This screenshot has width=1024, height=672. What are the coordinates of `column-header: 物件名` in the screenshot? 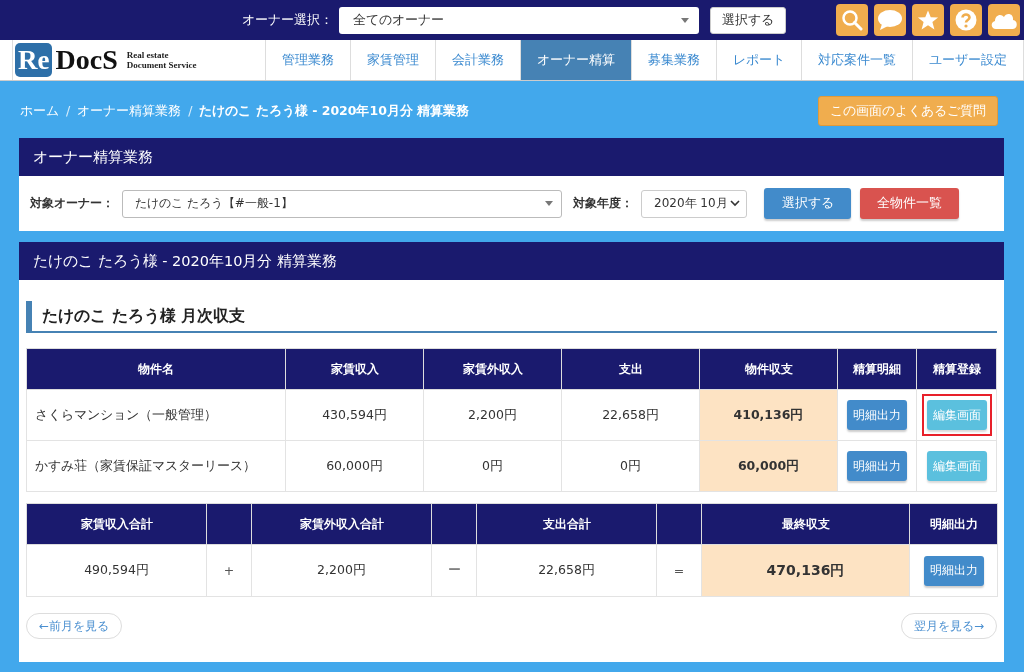 It's located at (156, 369).